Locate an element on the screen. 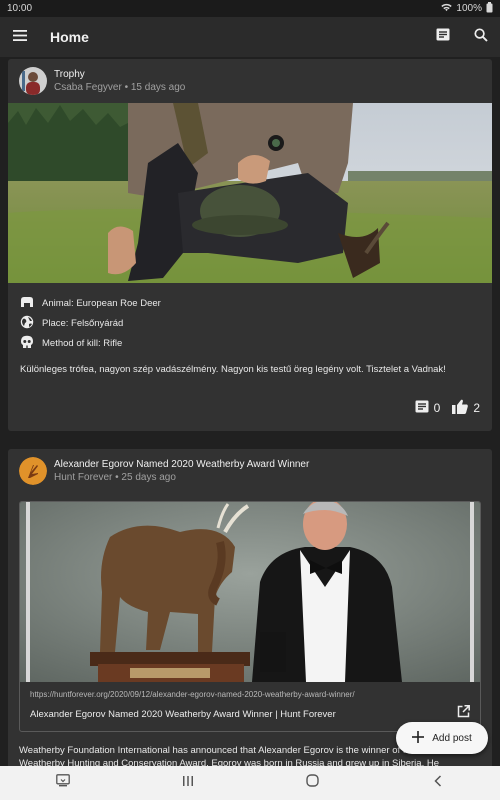  home-icon is located at coordinates (312, 783).